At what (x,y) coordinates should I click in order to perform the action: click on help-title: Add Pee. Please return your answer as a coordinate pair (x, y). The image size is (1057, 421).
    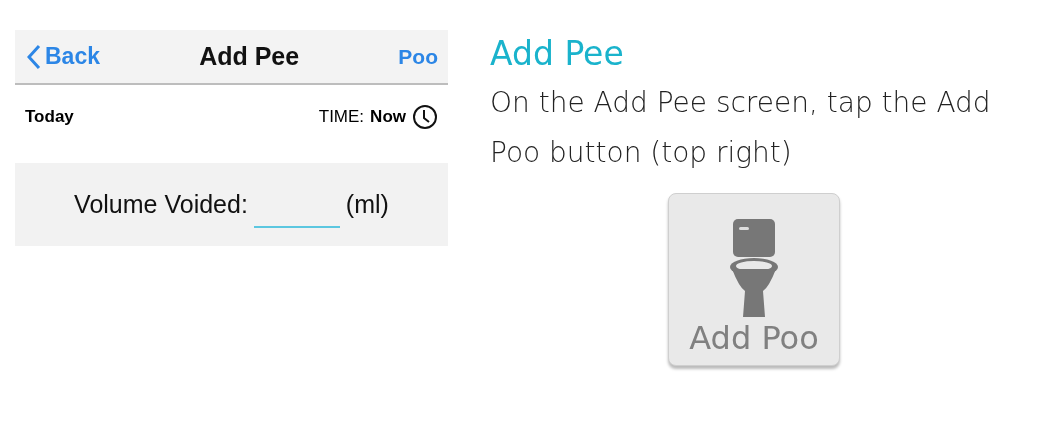
    Looking at the image, I should click on (557, 54).